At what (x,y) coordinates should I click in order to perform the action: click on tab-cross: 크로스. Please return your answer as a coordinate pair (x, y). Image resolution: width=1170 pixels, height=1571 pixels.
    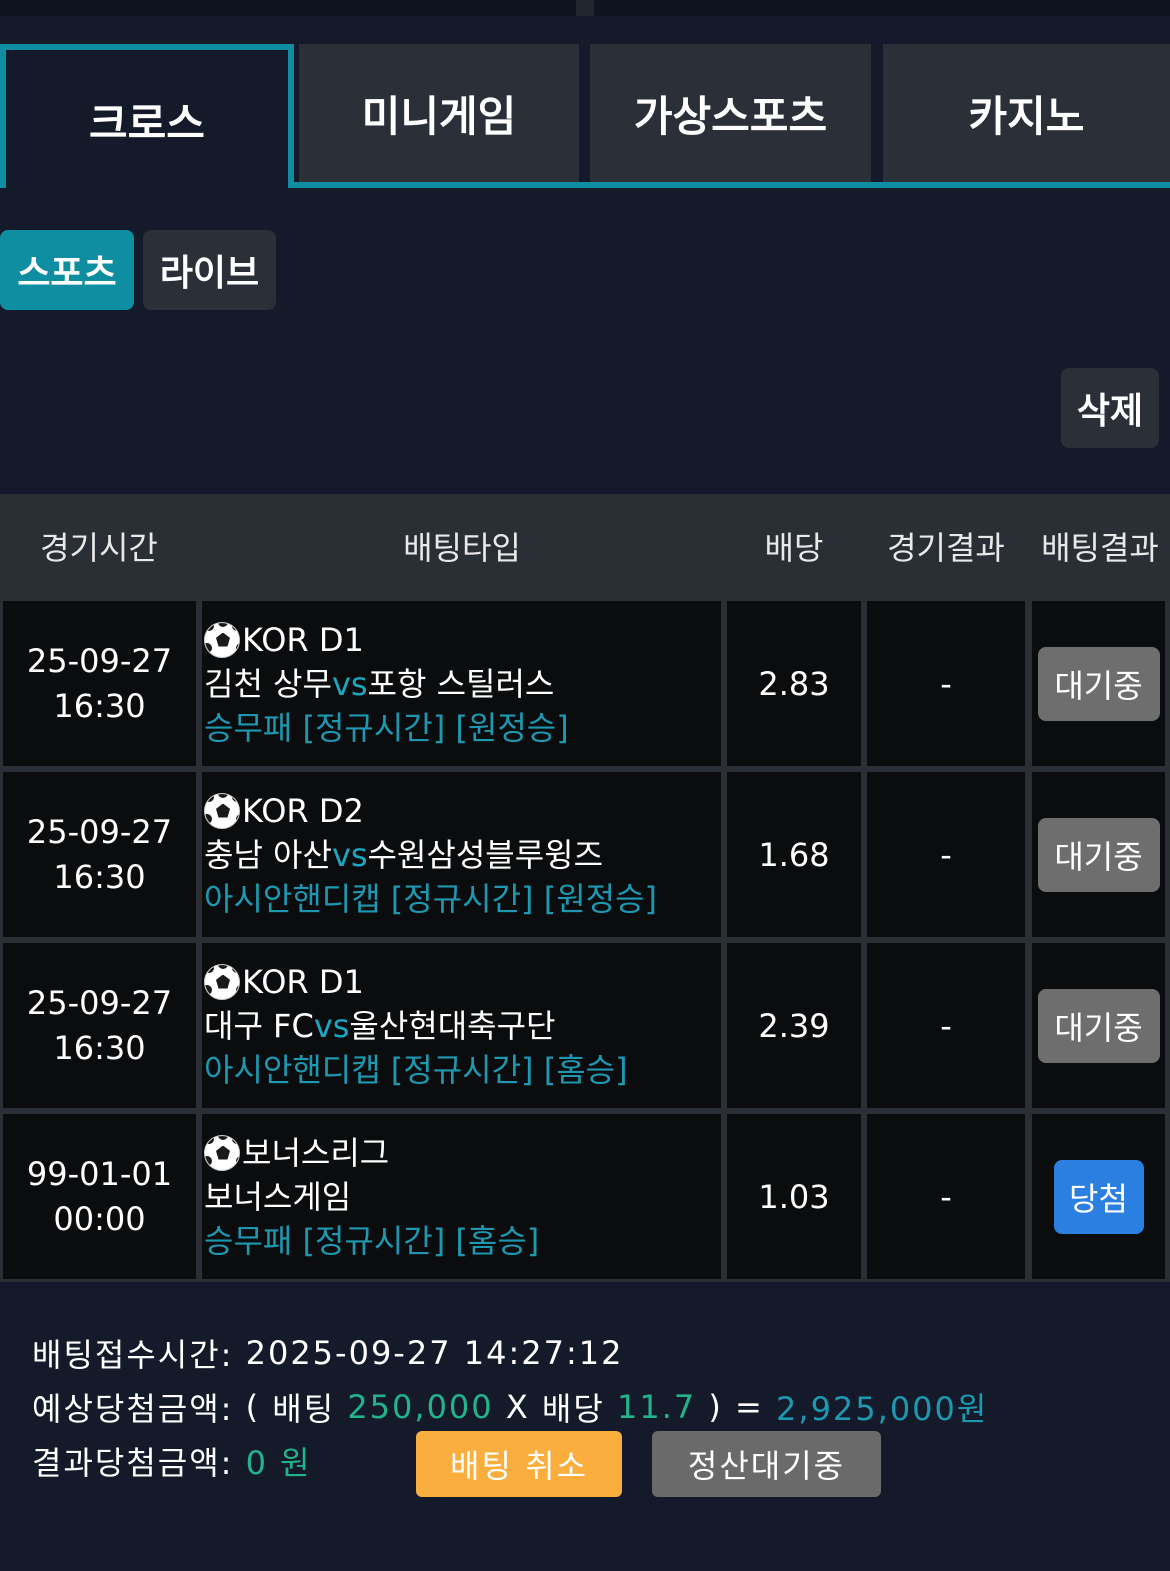
    Looking at the image, I should click on (147, 116).